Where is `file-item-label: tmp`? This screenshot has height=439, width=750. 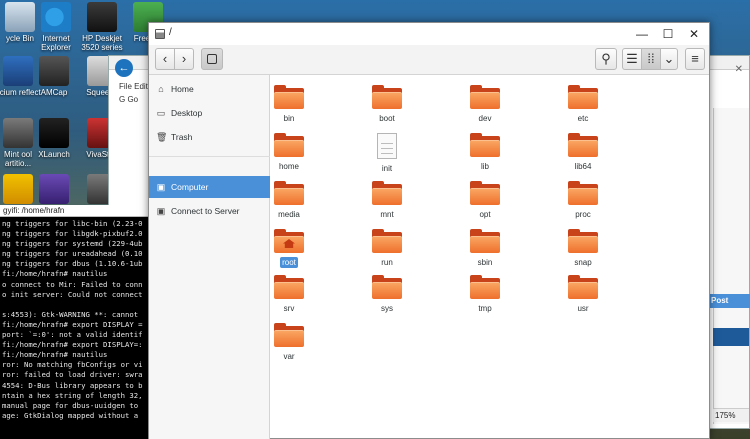 file-item-label: tmp is located at coordinates (485, 308).